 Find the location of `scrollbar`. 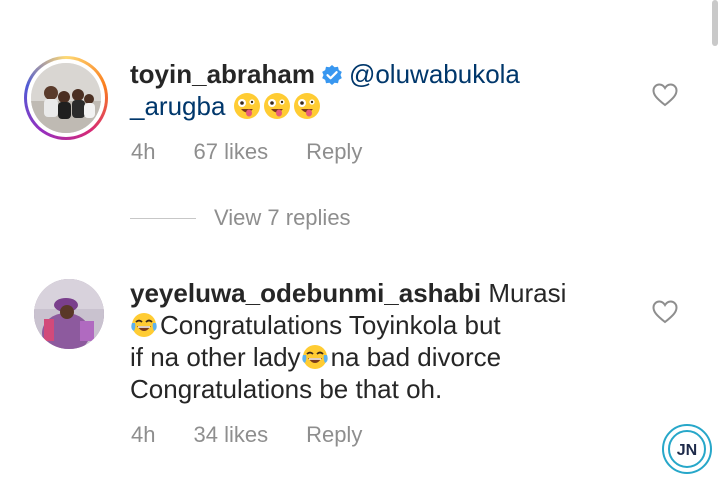

scrollbar is located at coordinates (715, 23).